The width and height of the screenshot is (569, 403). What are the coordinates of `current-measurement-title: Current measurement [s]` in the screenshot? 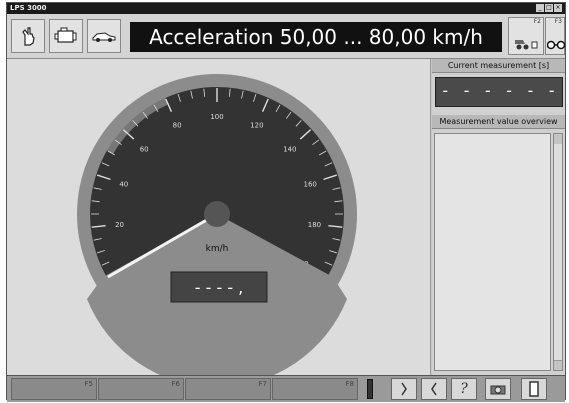 It's located at (498, 66).